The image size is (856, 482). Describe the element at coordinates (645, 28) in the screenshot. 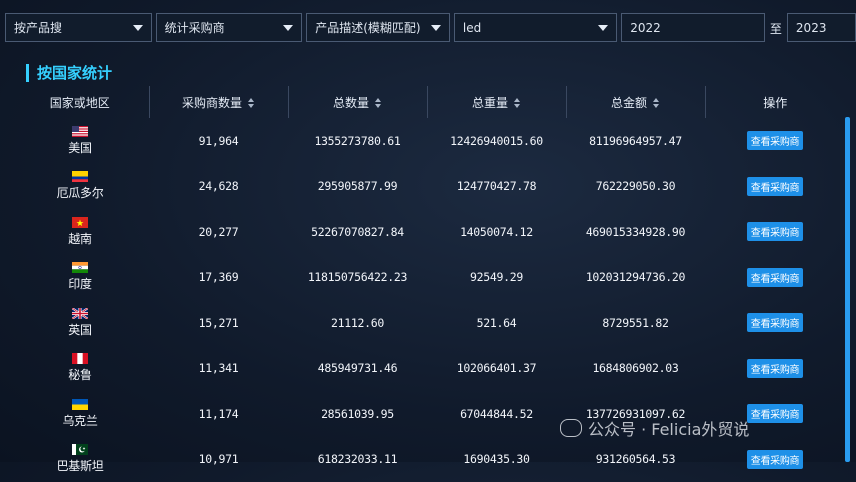

I see `start-year-value: 2022` at that location.